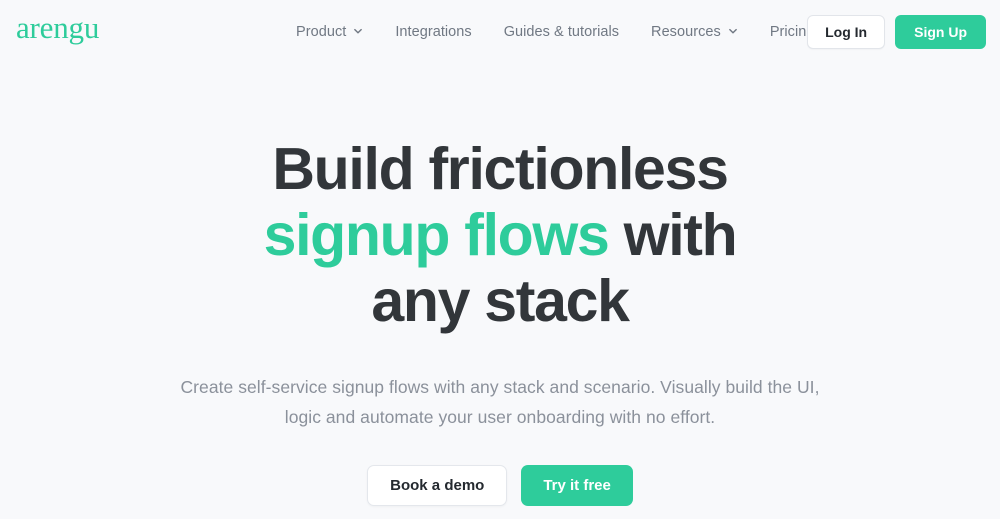 This screenshot has height=519, width=1000. I want to click on header-actions: Log In Sign Up, so click(896, 32).